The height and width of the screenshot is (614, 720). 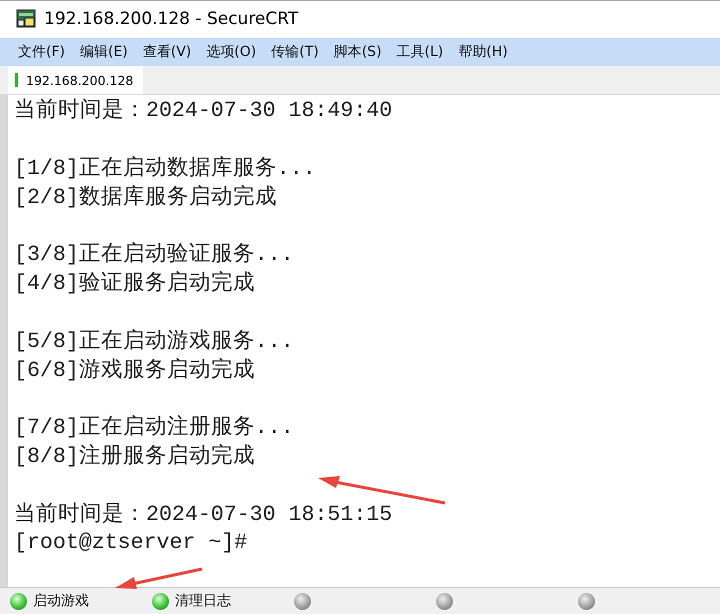 I want to click on terminal-line: [6/8]游戏服务启动完成, so click(x=134, y=370).